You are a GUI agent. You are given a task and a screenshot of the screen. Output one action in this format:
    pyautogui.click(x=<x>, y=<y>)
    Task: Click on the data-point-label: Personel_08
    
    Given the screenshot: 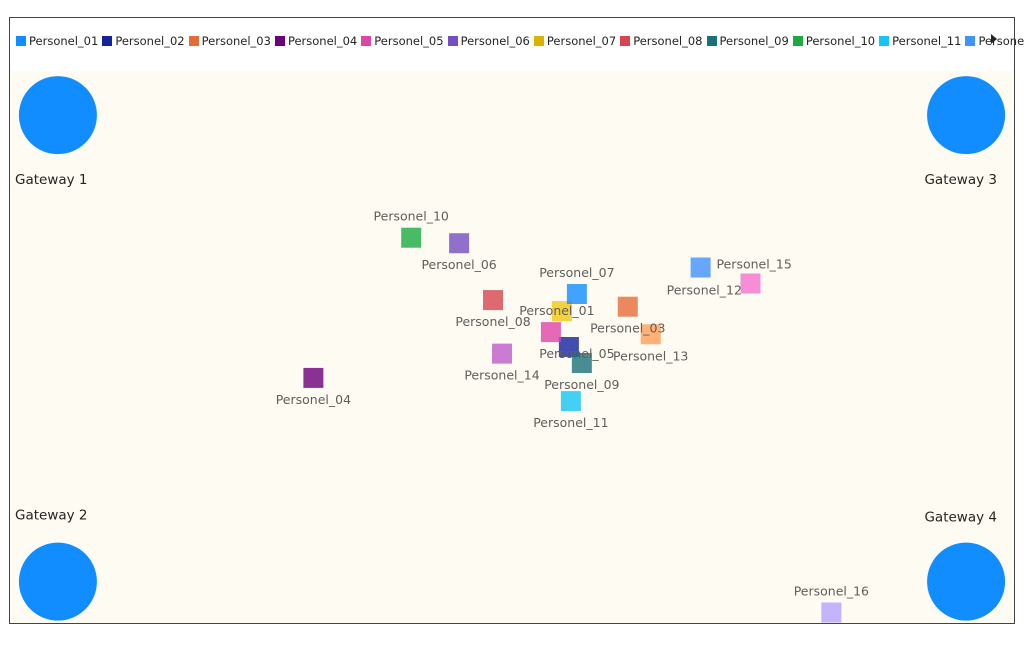 What is the action you would take?
    pyautogui.click(x=492, y=321)
    